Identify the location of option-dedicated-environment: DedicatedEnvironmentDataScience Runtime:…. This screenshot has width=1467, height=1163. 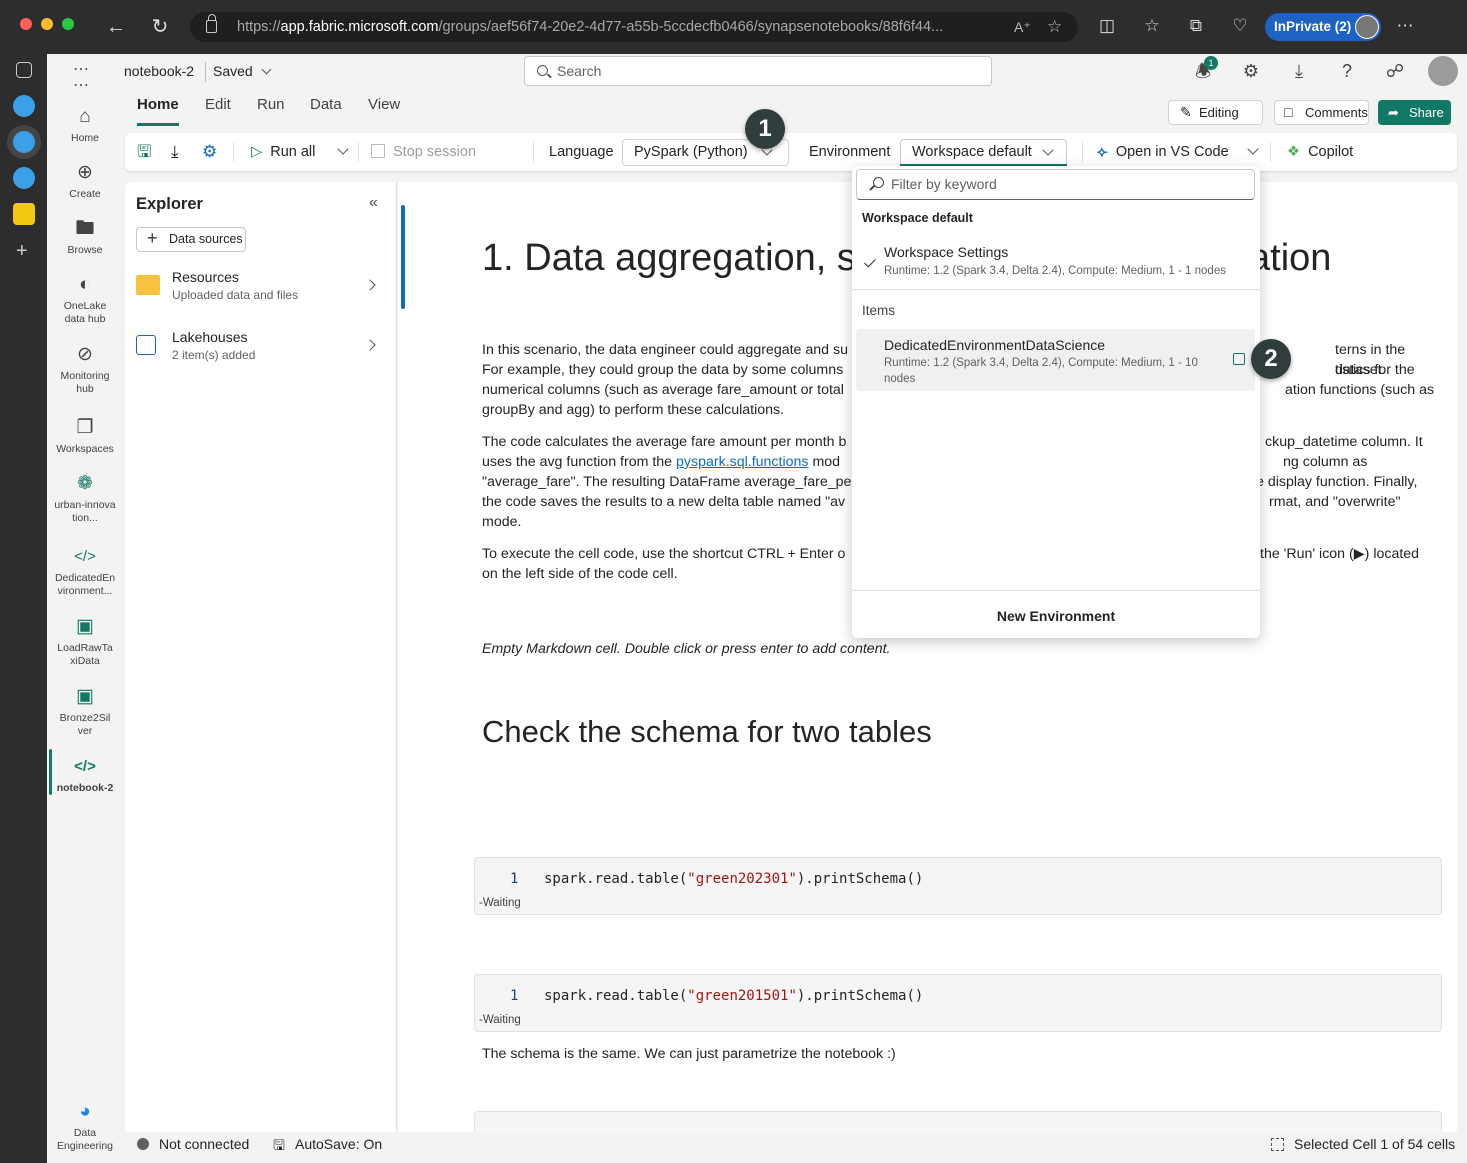
(1055, 360).